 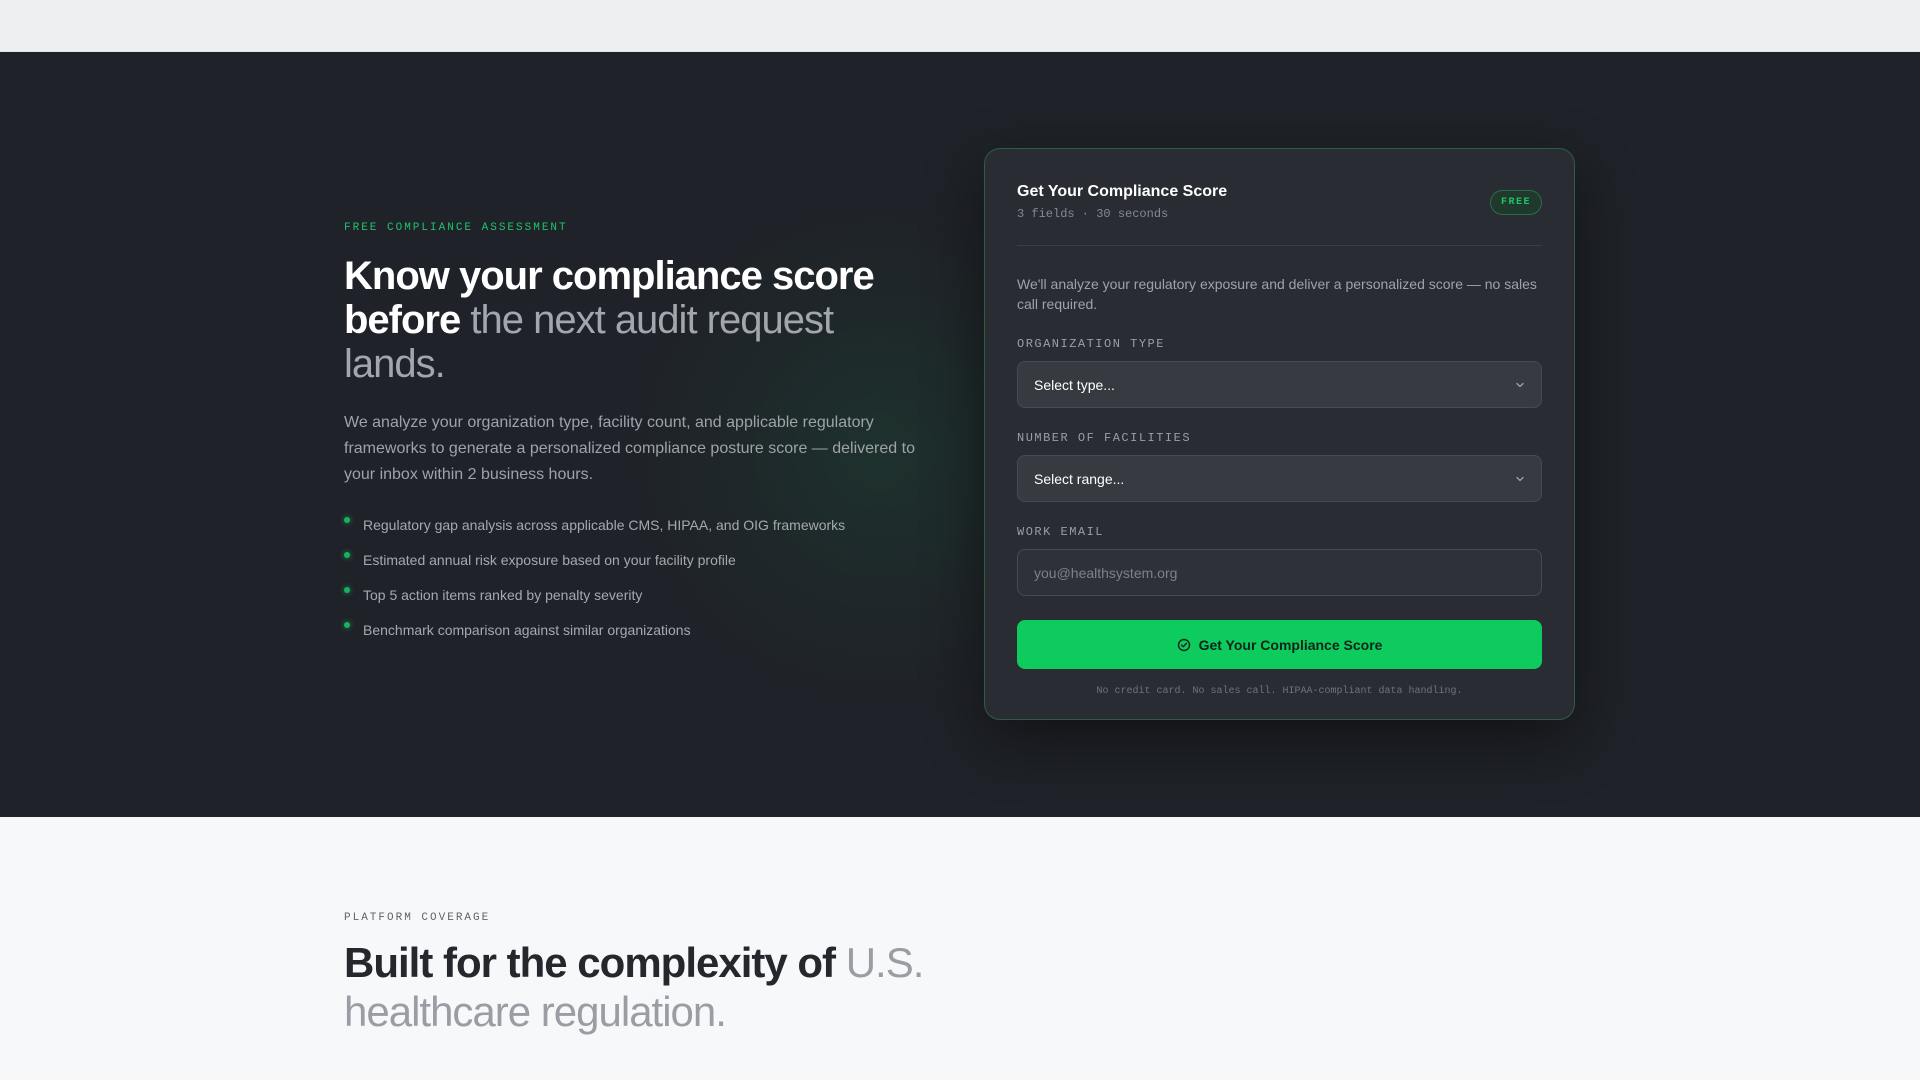 I want to click on coverage-title-strong: Built for the complexity of, so click(x=590, y=962).